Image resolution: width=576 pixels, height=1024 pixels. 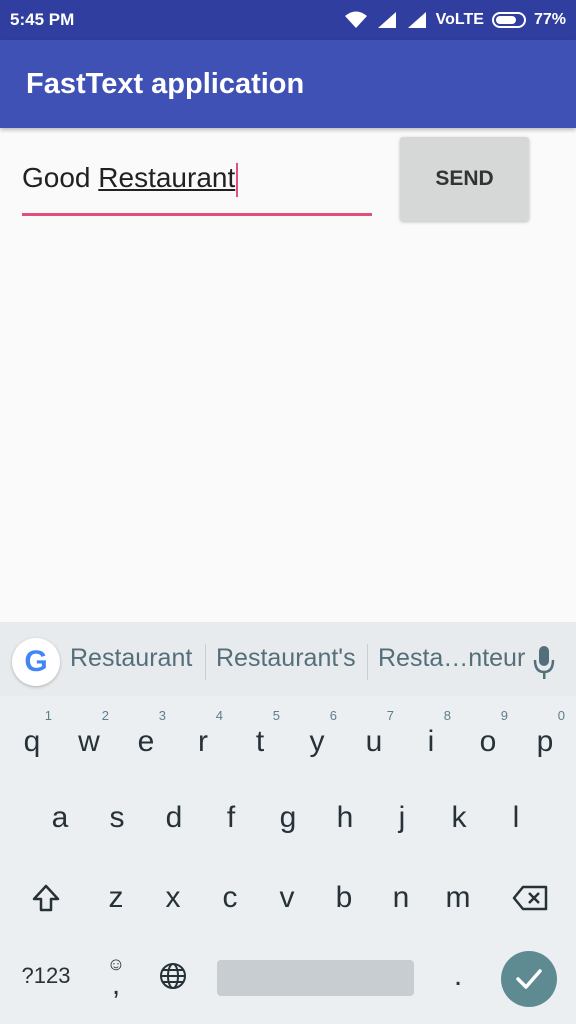 I want to click on battery-percent: 77%, so click(x=549, y=19).